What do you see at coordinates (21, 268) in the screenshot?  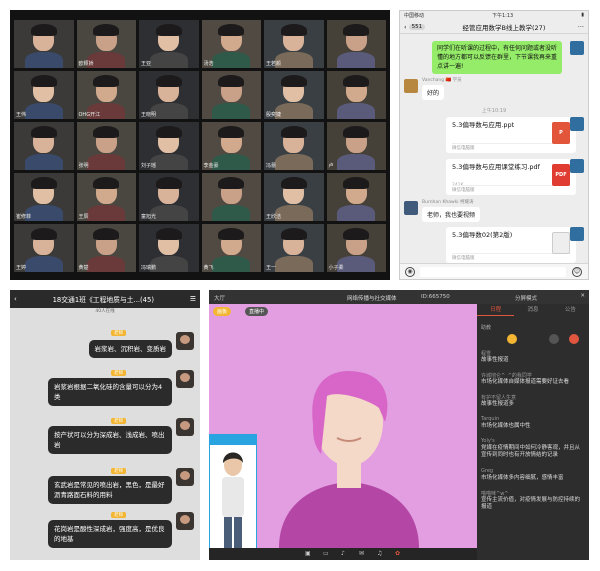 I see `participant-name: 王婷` at bounding box center [21, 268].